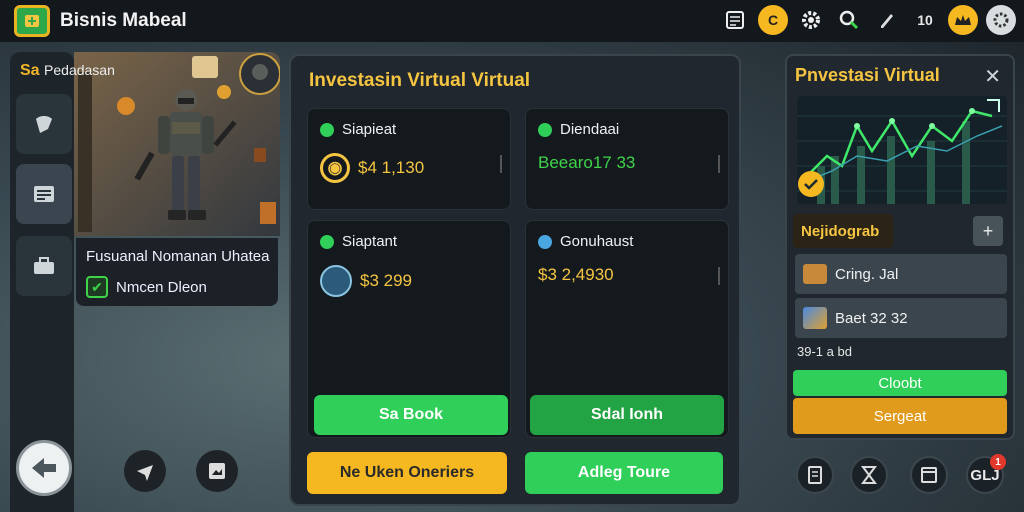 This screenshot has width=1024, height=512. Describe the element at coordinates (624, 473) in the screenshot. I see `add-tour-button: Adleg Toure` at that location.